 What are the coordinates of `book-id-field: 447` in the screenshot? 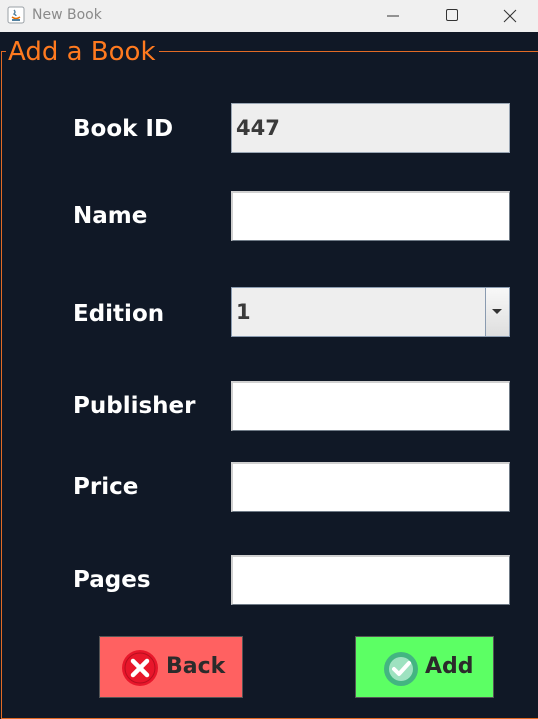 It's located at (370, 128).